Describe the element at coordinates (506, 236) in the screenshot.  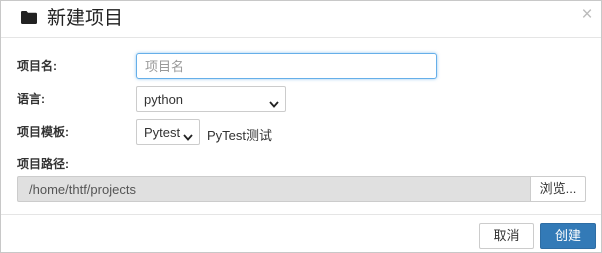
I see `cancel-button: 取消` at that location.